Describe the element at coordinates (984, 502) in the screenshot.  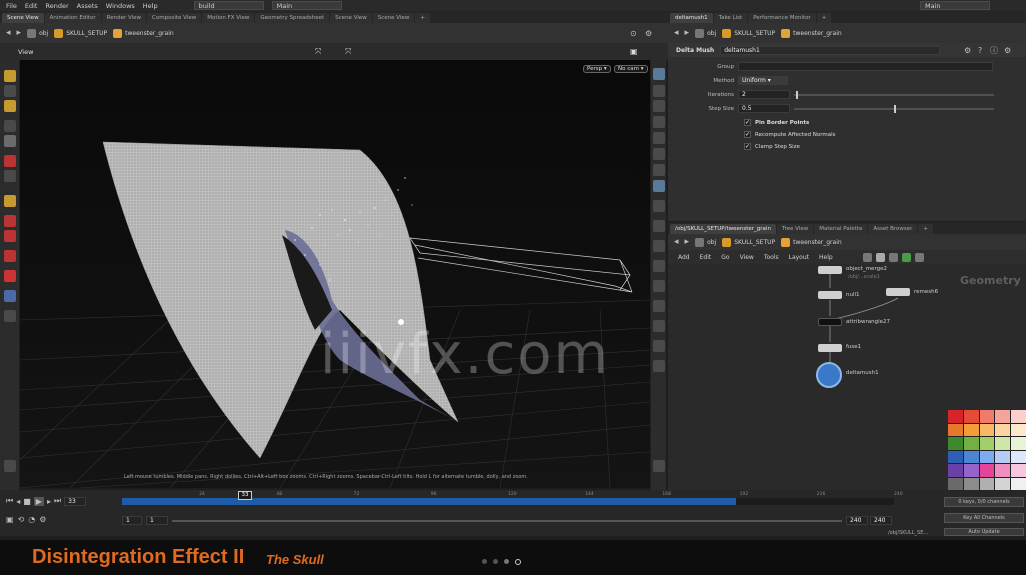
I see `keys-status-button: 0 keys, 0/0 channels` at that location.